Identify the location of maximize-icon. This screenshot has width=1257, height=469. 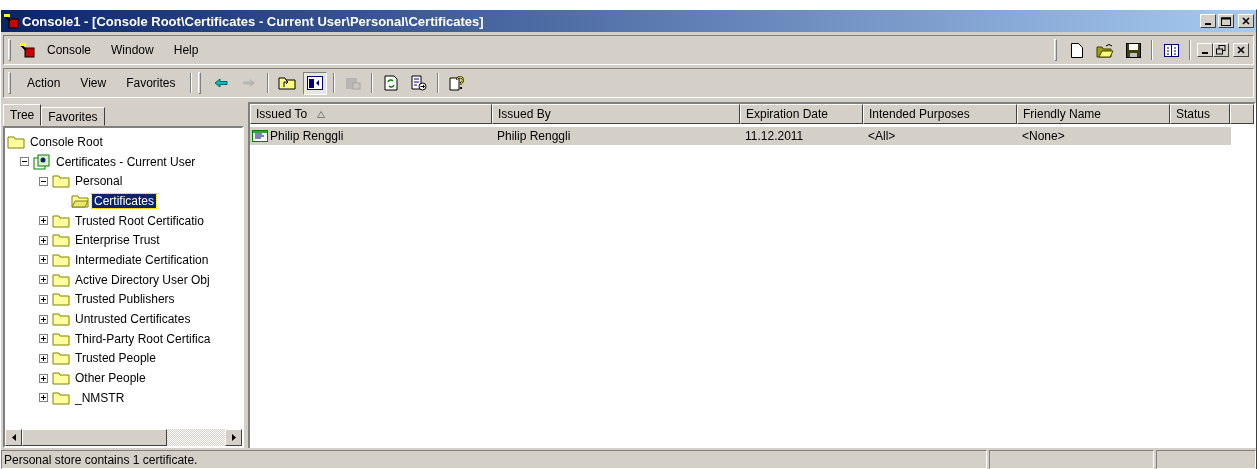
(1226, 21).